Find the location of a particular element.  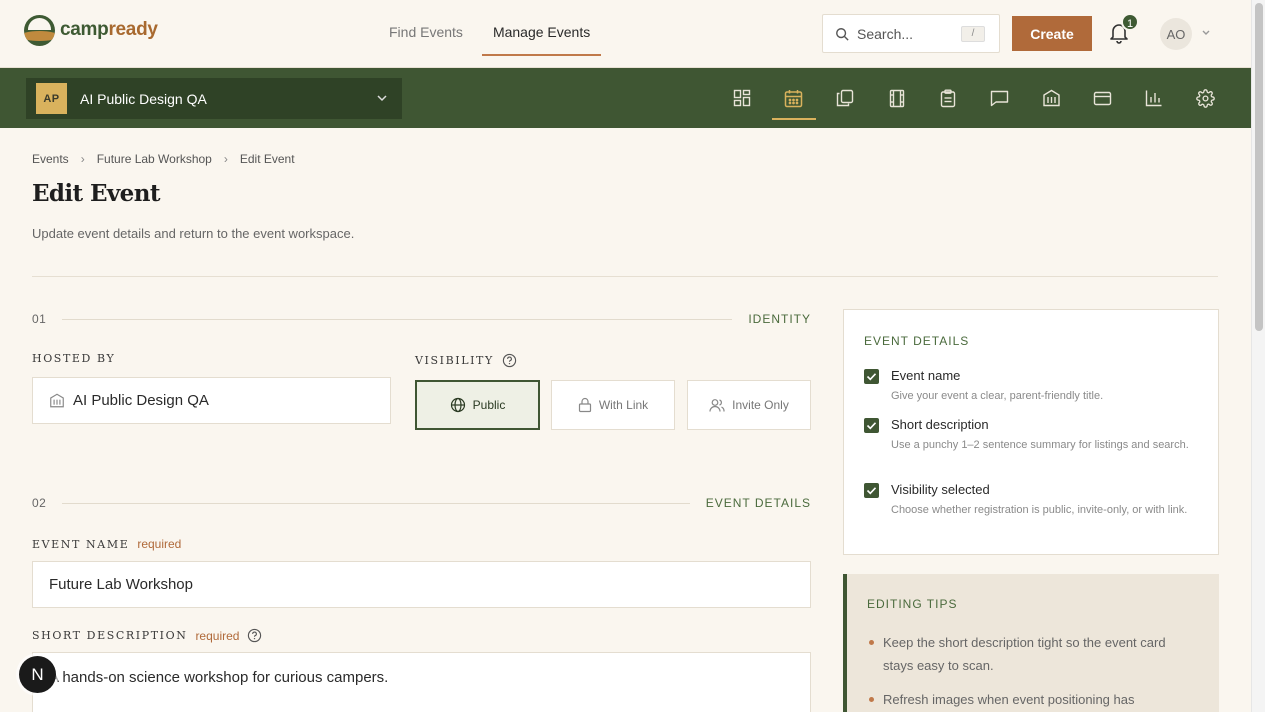

page-title: Edit Event is located at coordinates (96, 193).